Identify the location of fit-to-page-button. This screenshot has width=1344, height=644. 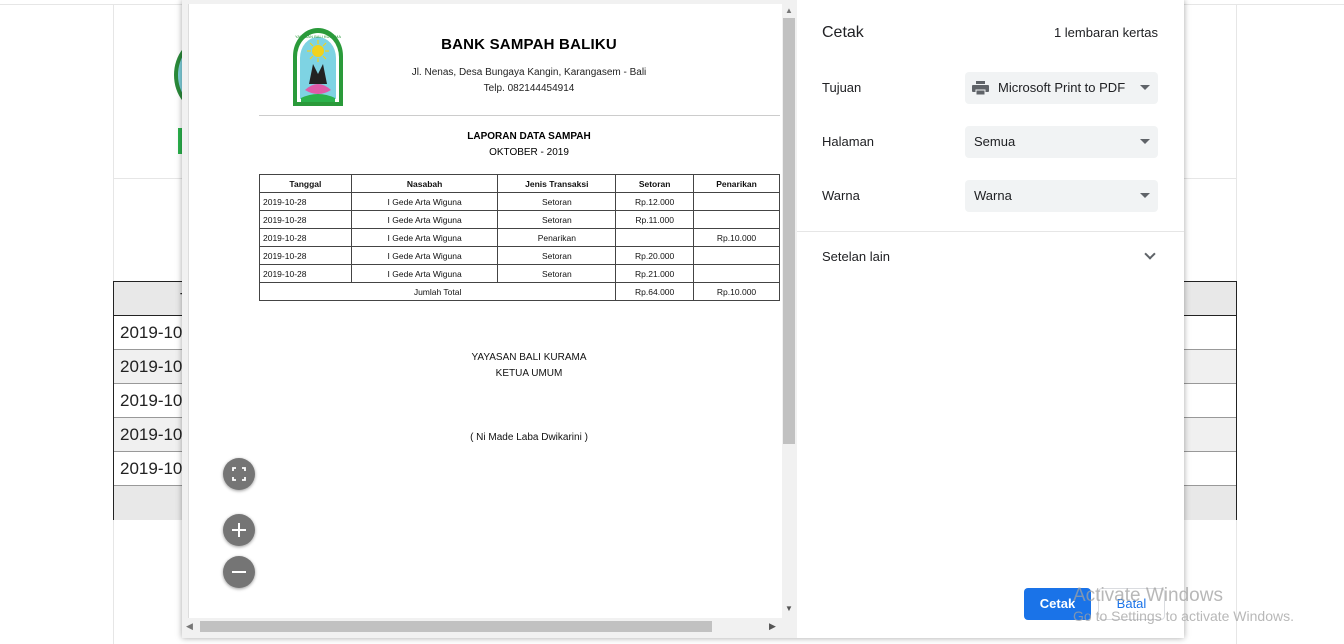
(239, 474).